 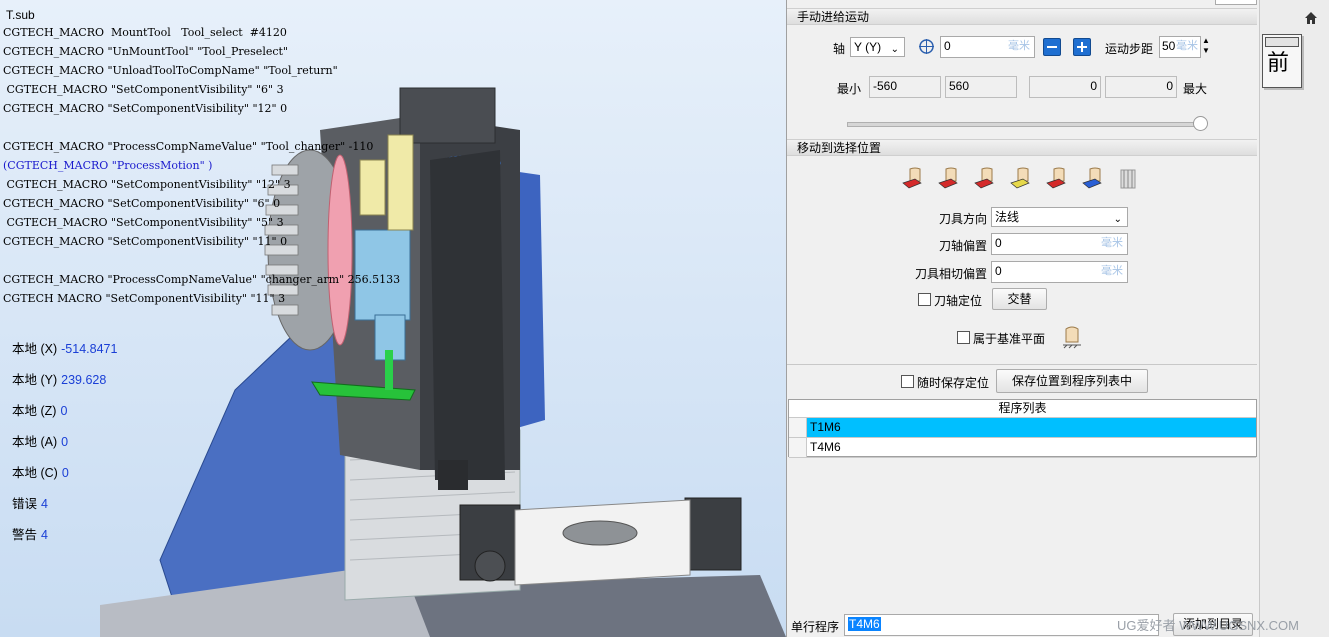 What do you see at coordinates (963, 337) in the screenshot?
I see `belongs-plane-checkbox` at bounding box center [963, 337].